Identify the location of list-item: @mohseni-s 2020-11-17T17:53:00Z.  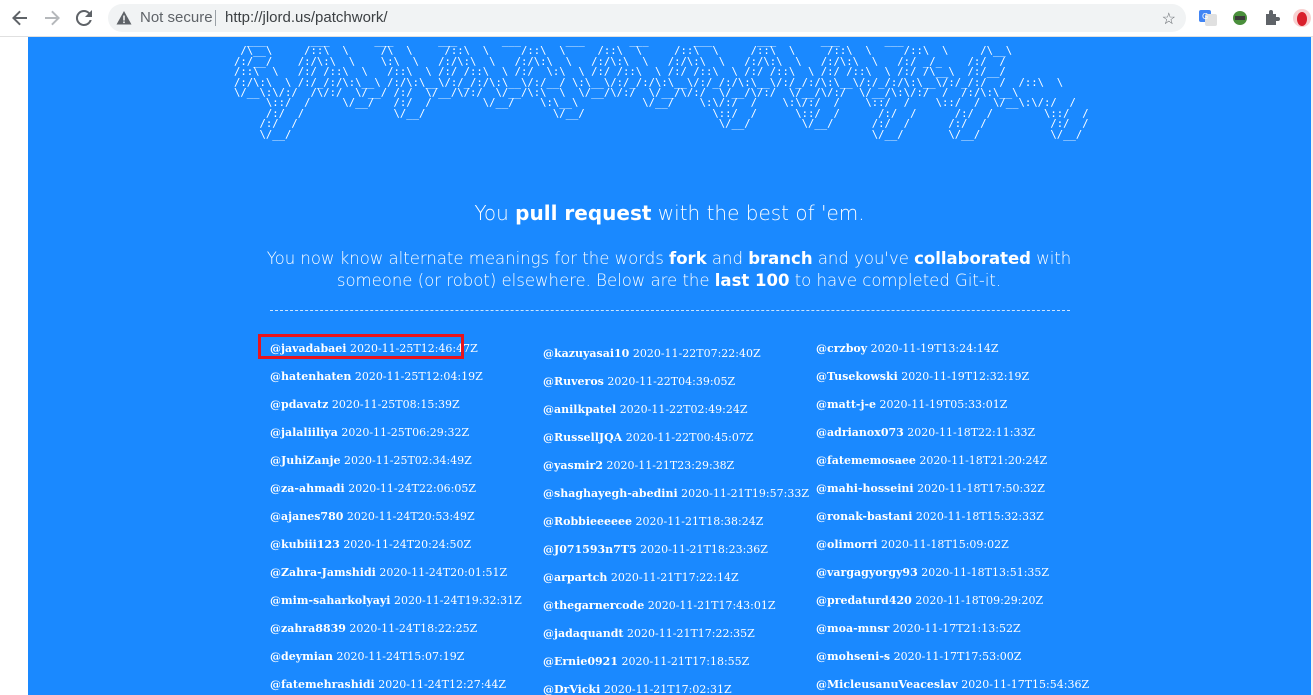
(946, 661).